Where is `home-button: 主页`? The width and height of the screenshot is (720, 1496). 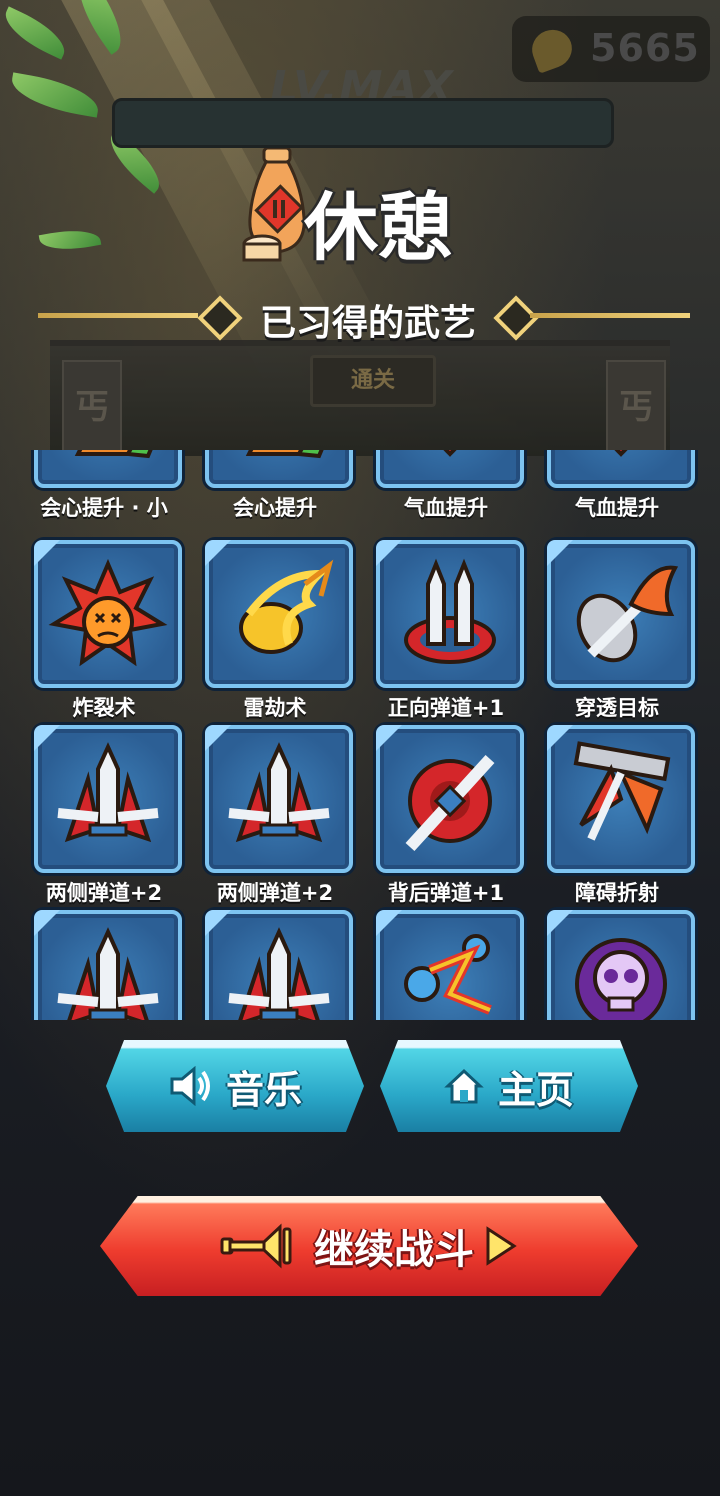
home-button: 主页 is located at coordinates (509, 1086).